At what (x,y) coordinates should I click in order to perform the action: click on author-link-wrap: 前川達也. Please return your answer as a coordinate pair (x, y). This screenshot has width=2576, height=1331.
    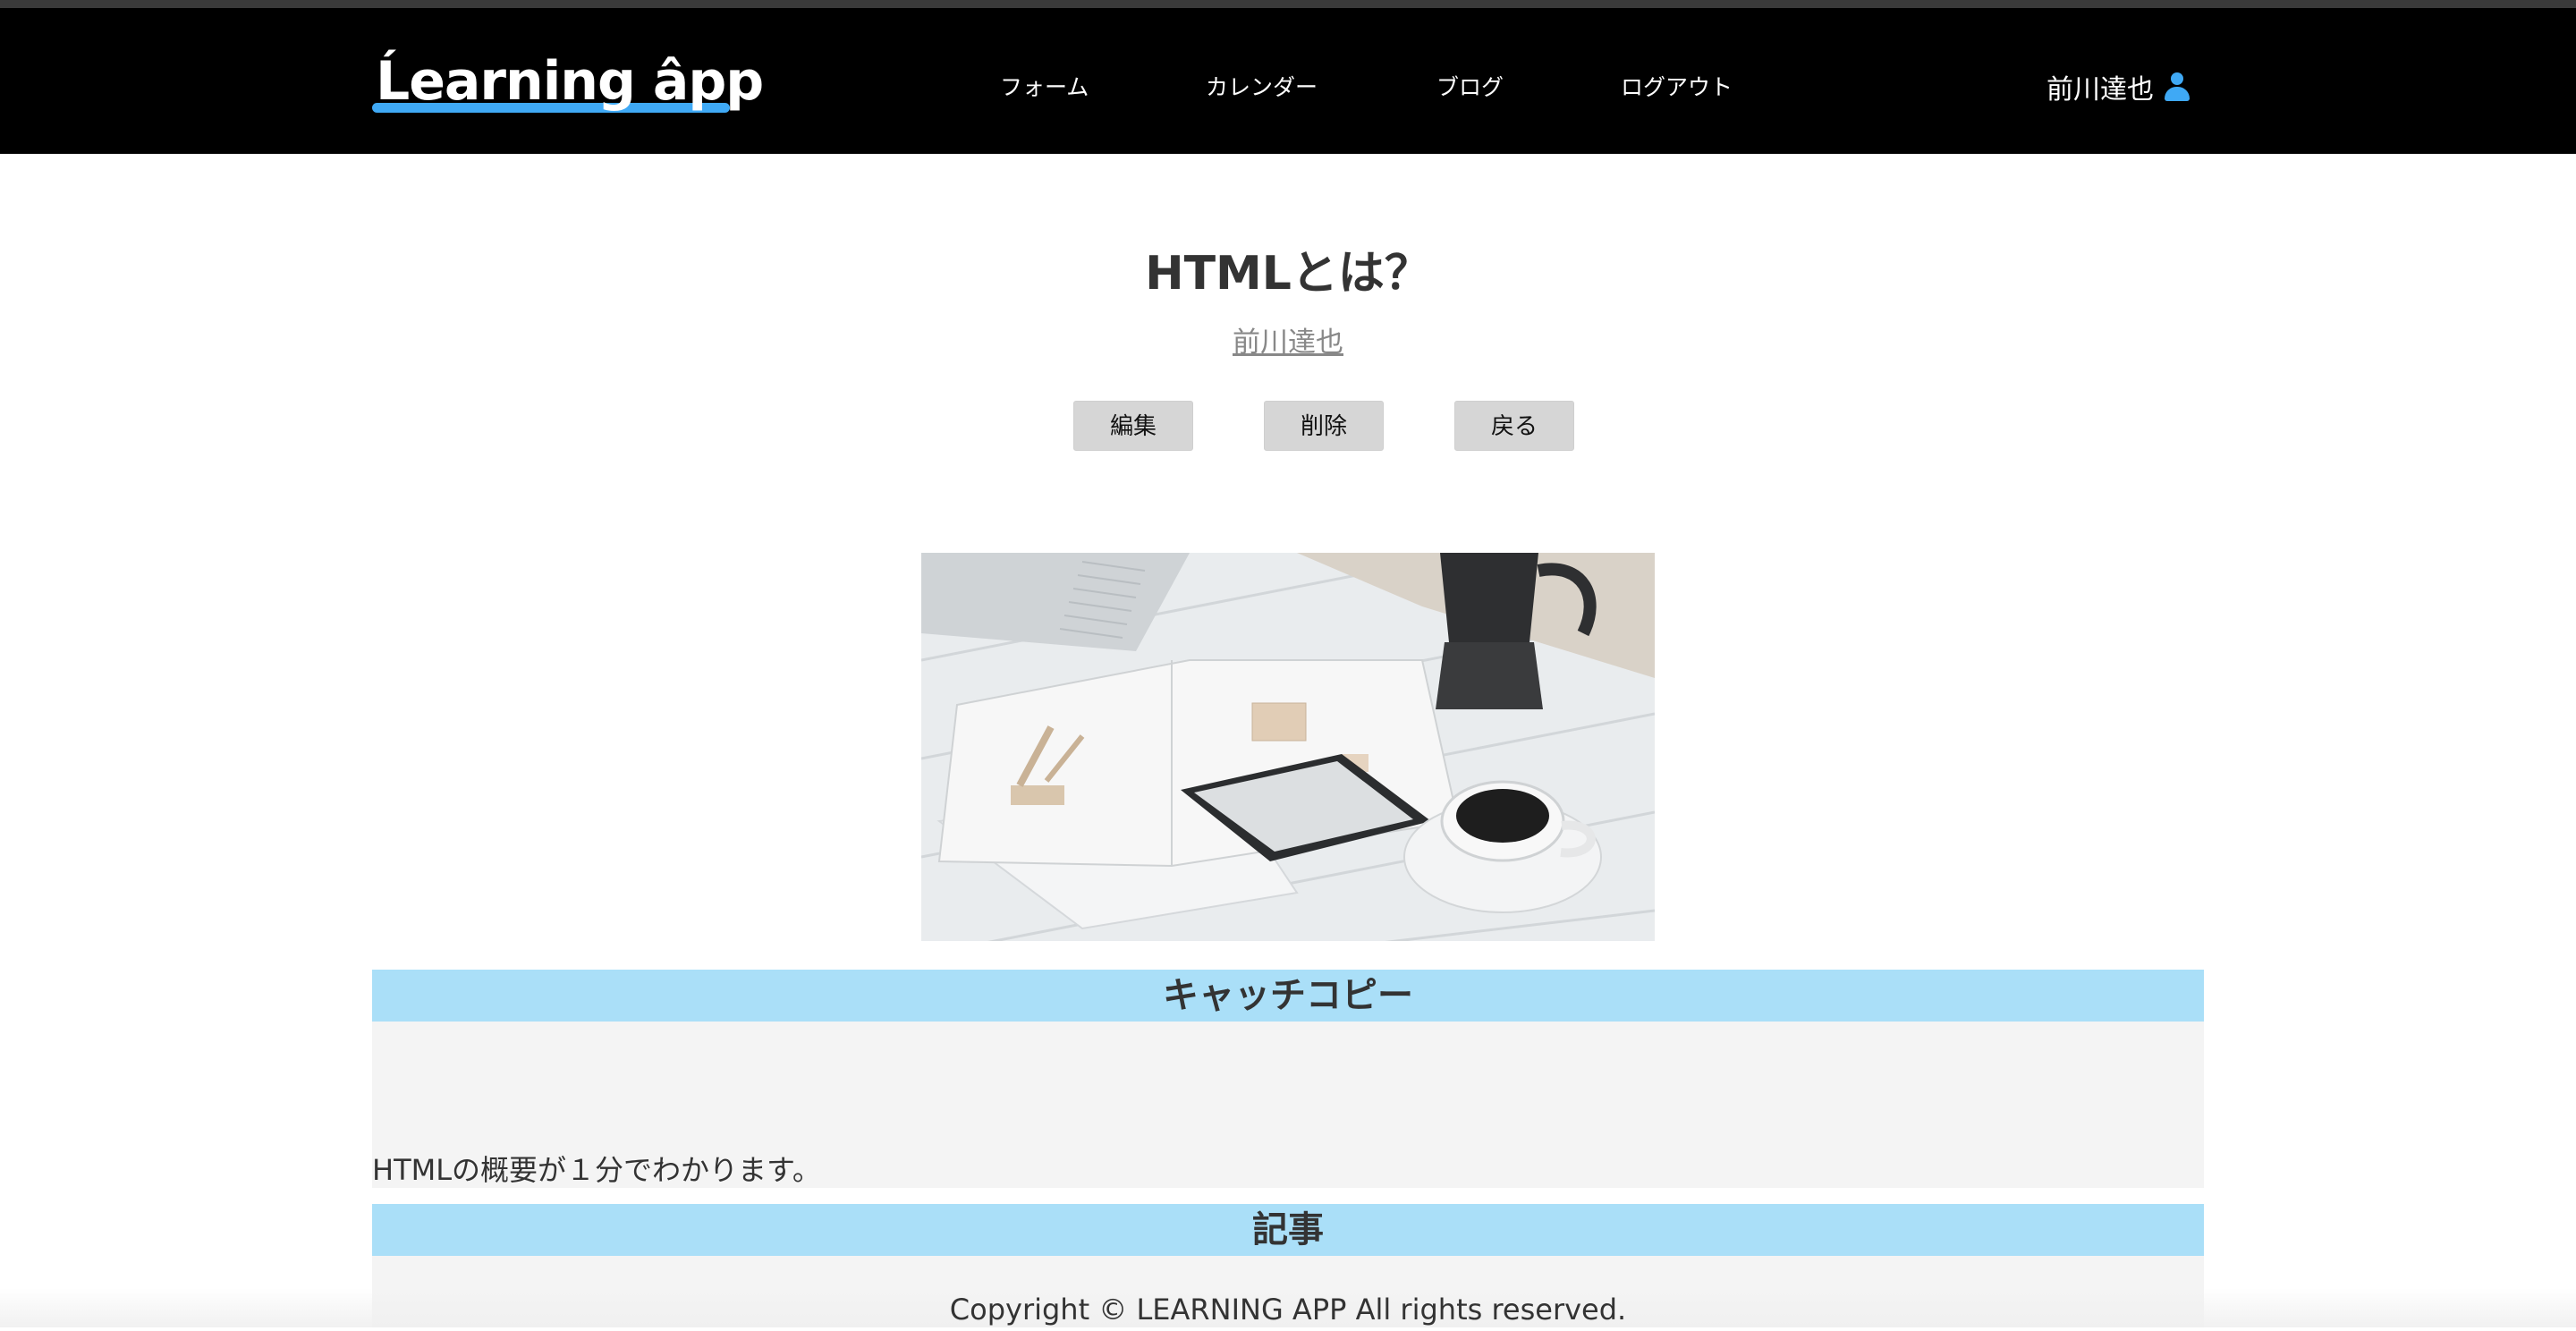
    Looking at the image, I should click on (1288, 342).